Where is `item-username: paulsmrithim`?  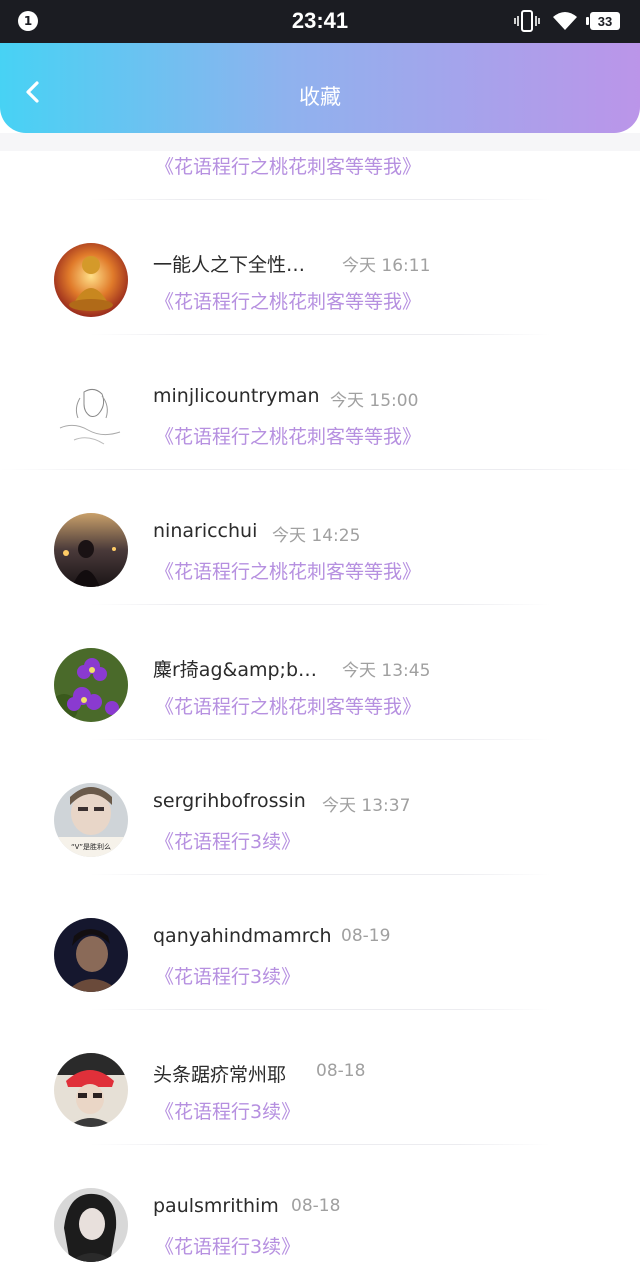 item-username: paulsmrithim is located at coordinates (216, 1206).